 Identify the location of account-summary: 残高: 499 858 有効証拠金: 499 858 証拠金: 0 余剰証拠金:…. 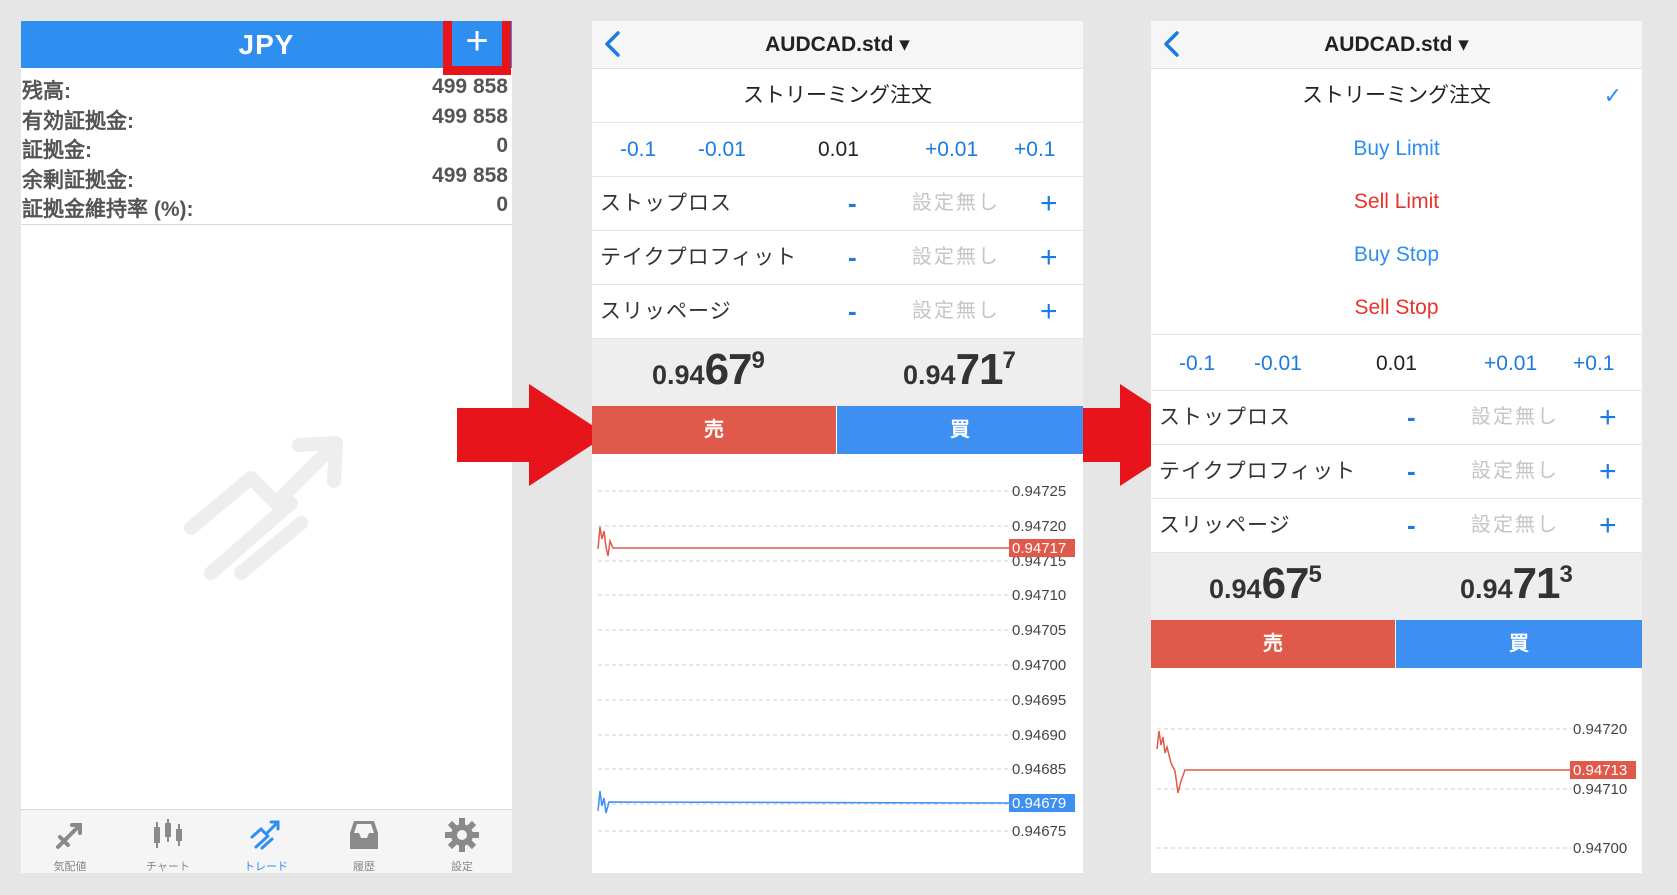
(266, 146).